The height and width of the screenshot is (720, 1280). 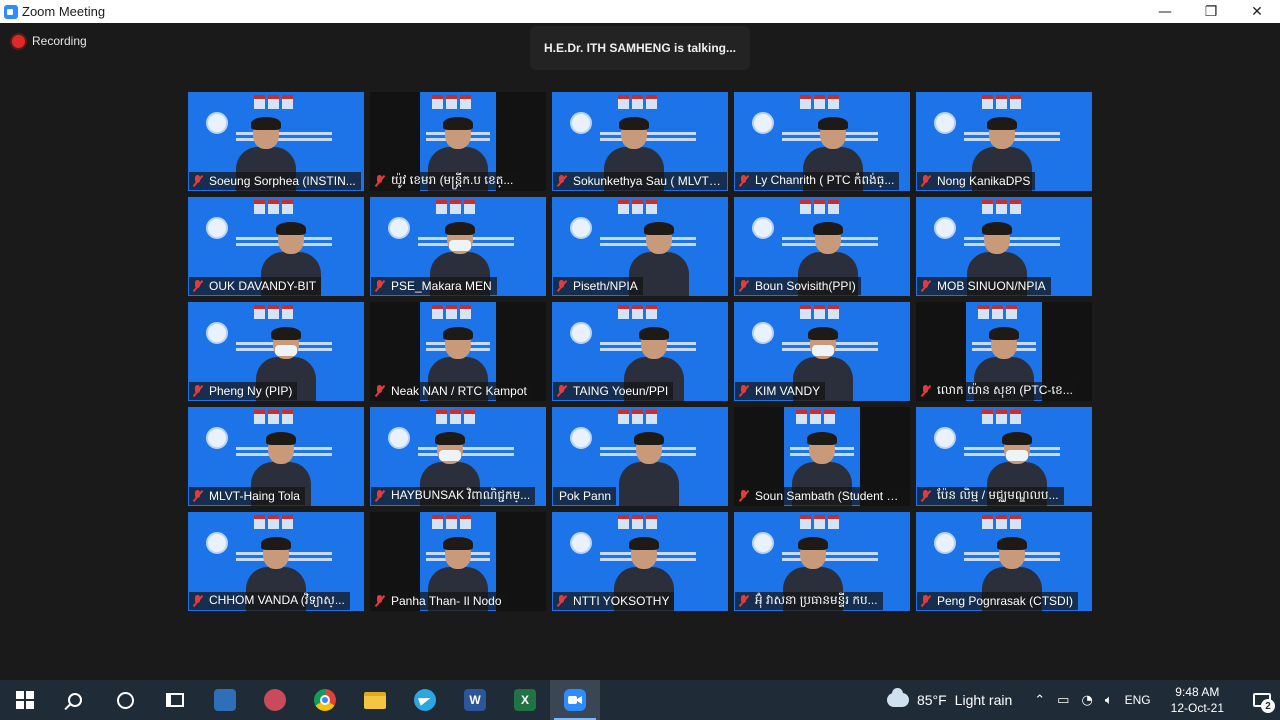 I want to click on participant-tile: MLVT-Haing Tola, so click(x=276, y=456).